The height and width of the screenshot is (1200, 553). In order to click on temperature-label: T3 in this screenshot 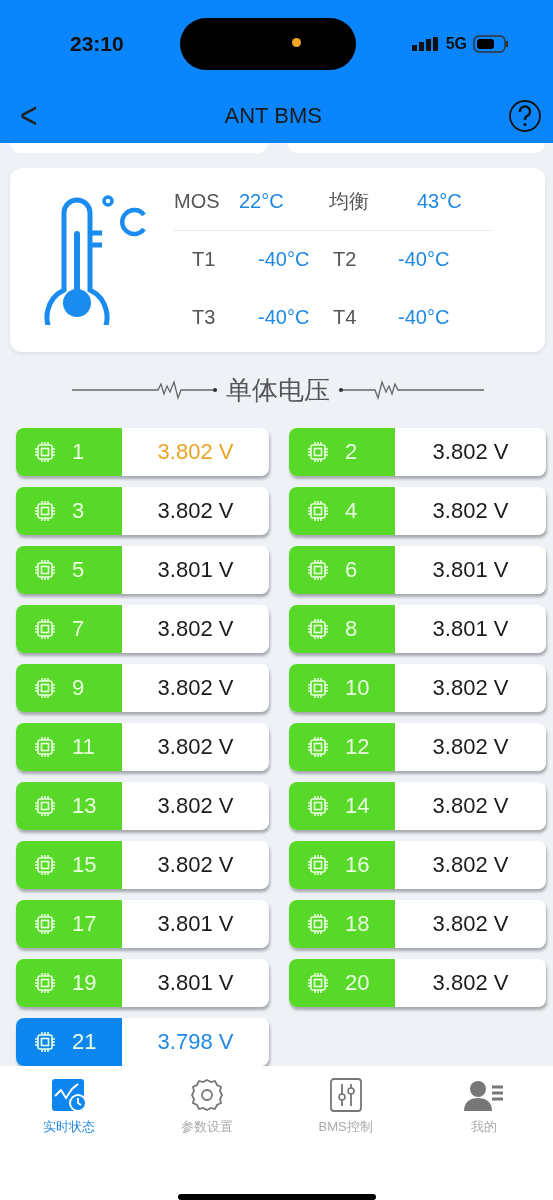, I will do `click(204, 318)`.